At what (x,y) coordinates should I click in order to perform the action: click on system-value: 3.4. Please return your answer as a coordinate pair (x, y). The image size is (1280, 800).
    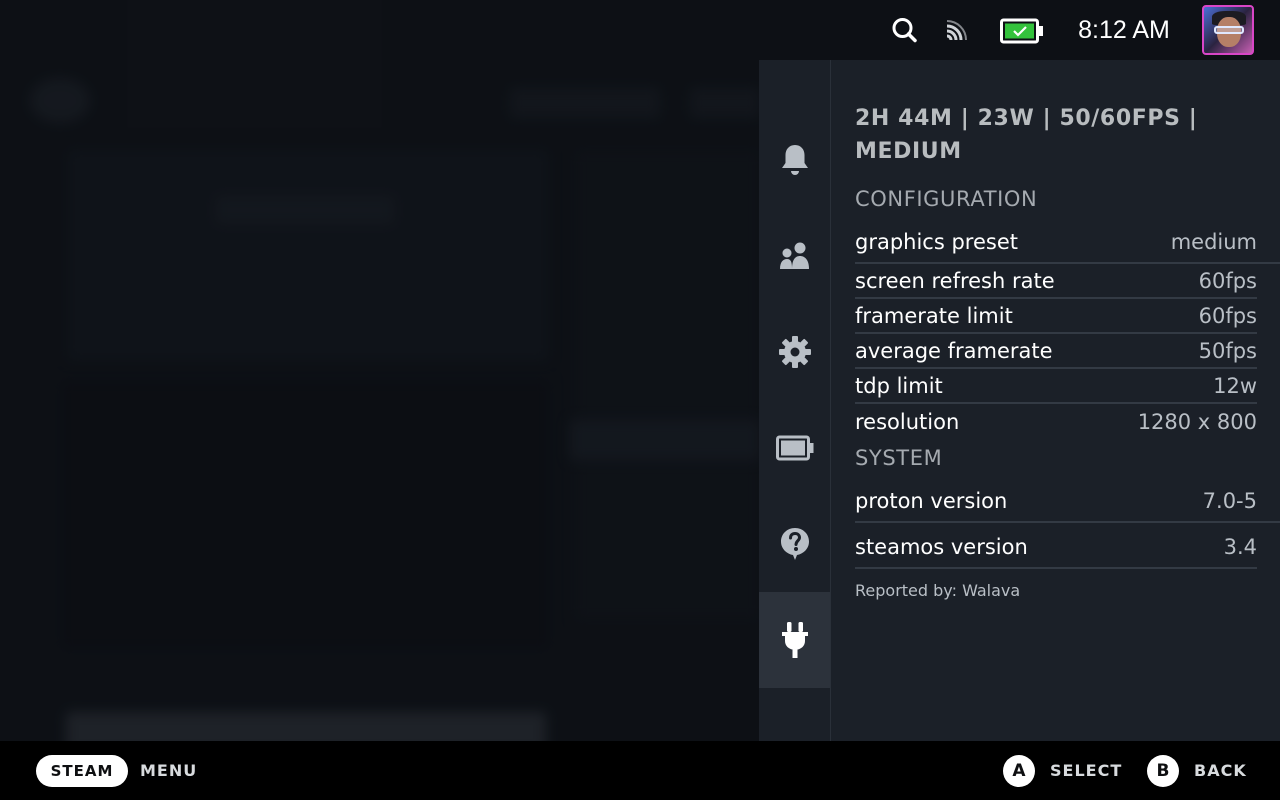
    Looking at the image, I should click on (1240, 547).